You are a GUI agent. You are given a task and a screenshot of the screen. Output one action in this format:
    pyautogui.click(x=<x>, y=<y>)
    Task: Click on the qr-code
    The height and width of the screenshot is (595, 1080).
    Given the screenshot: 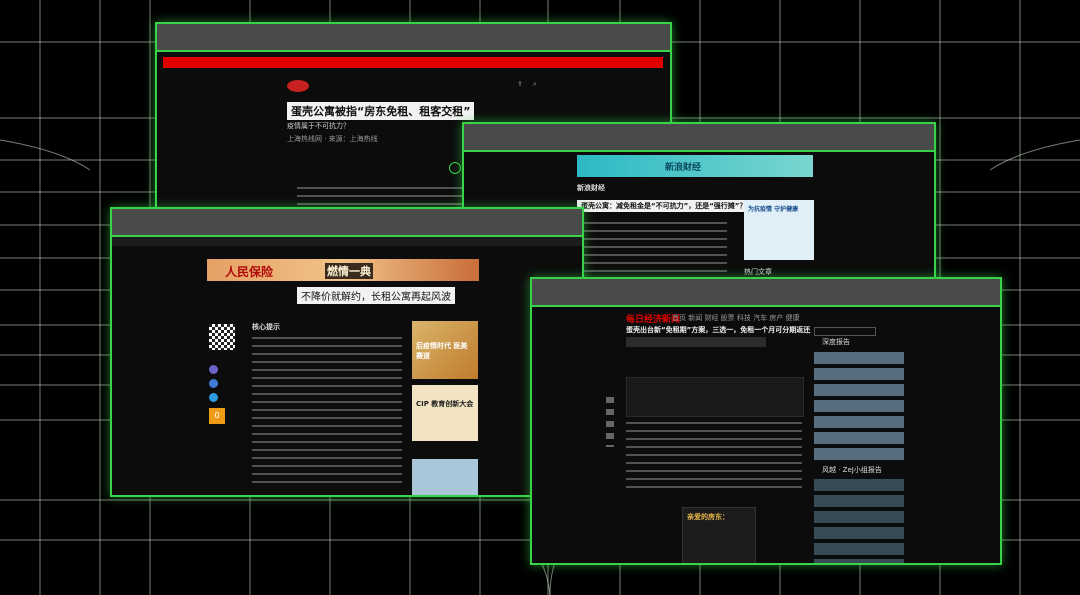 What is the action you would take?
    pyautogui.click(x=222, y=337)
    